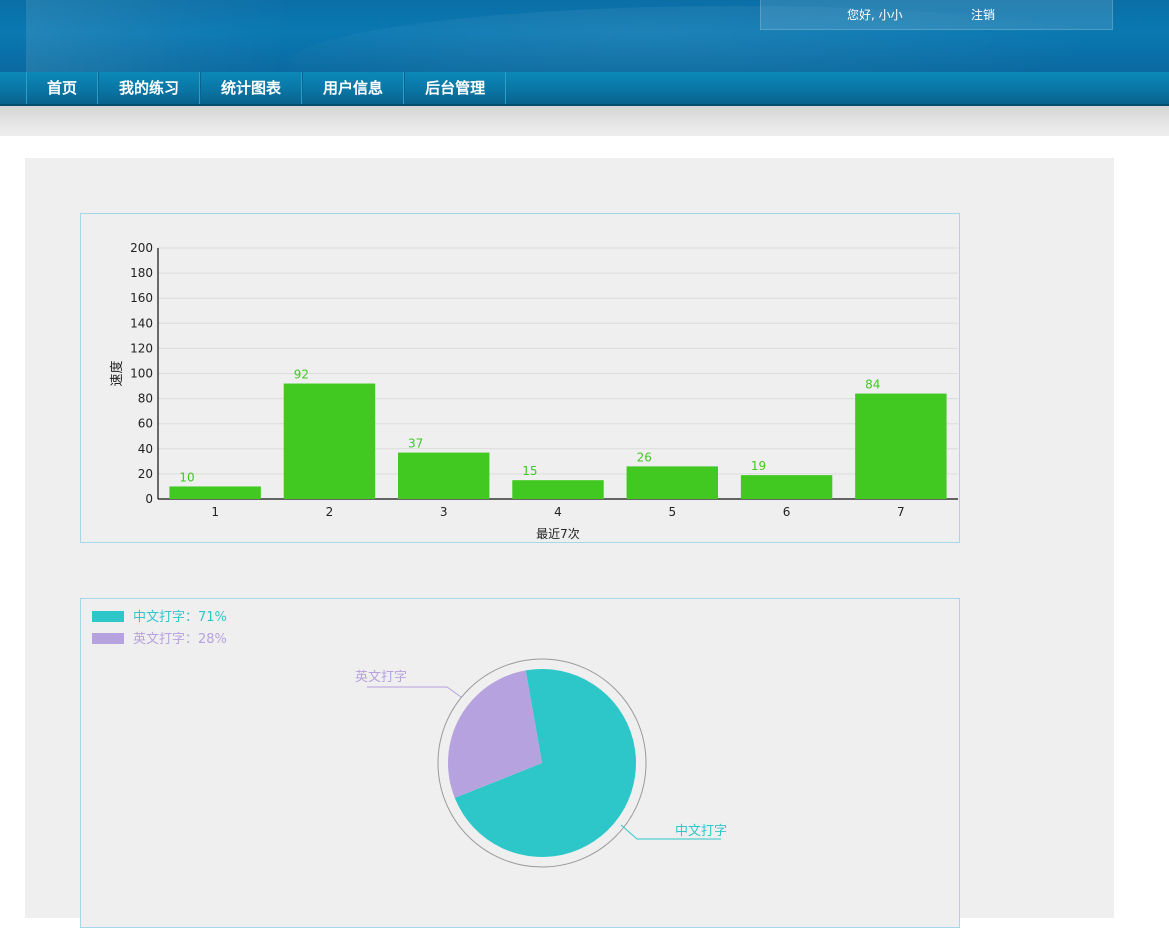 The width and height of the screenshot is (1169, 931). I want to click on x-tick-label: 4, so click(558, 512).